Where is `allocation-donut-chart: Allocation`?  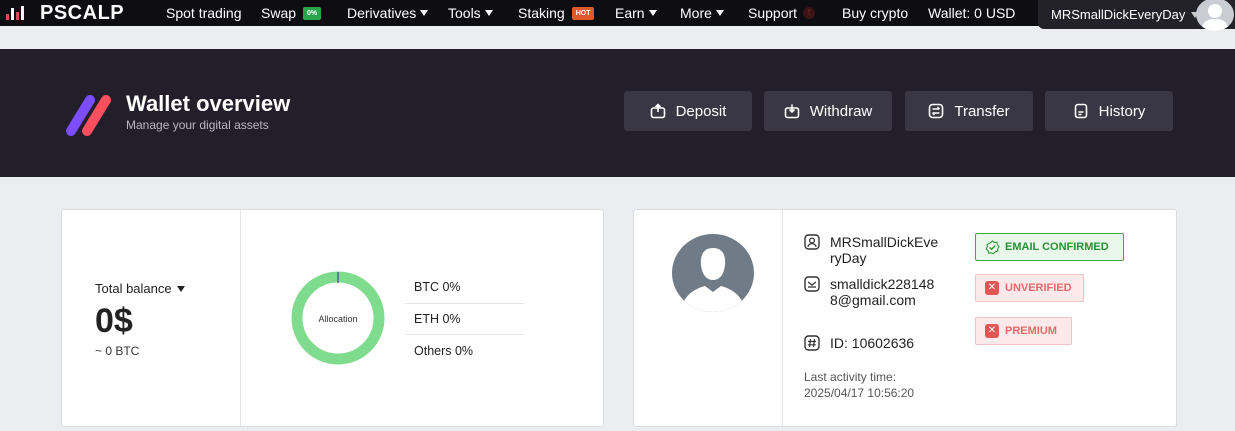
allocation-donut-chart: Allocation is located at coordinates (338, 318).